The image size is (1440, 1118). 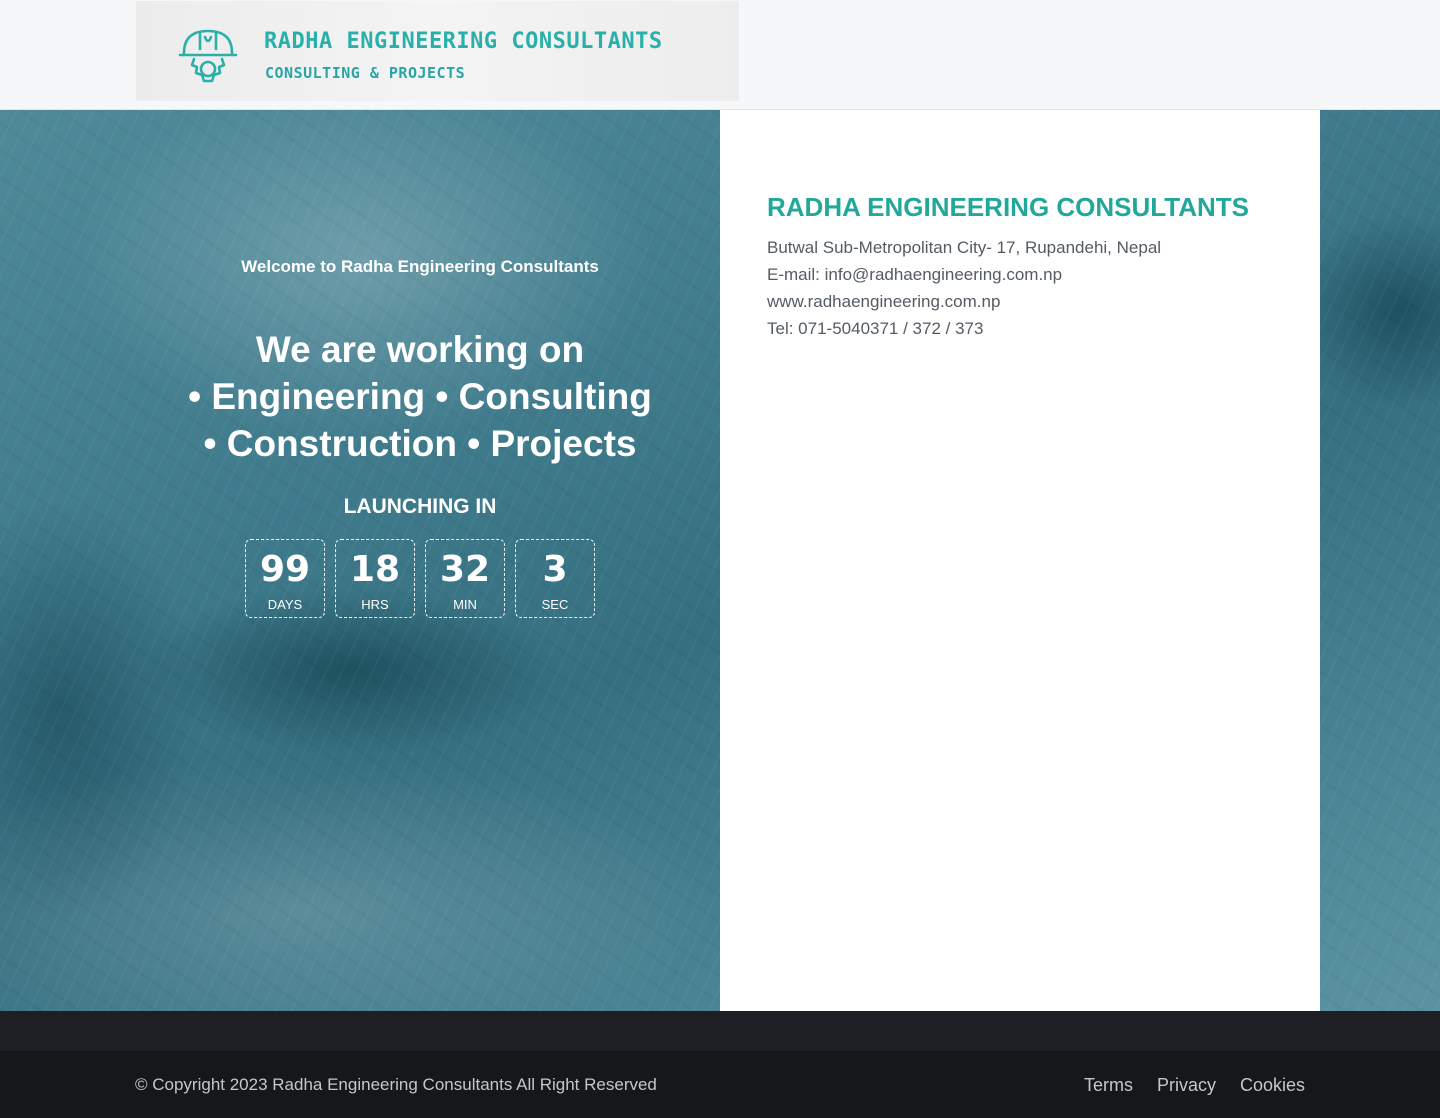 What do you see at coordinates (420, 578) in the screenshot?
I see `countdown-timer: 99 DAYS 18 HRS 32 MIN 3 SEC` at bounding box center [420, 578].